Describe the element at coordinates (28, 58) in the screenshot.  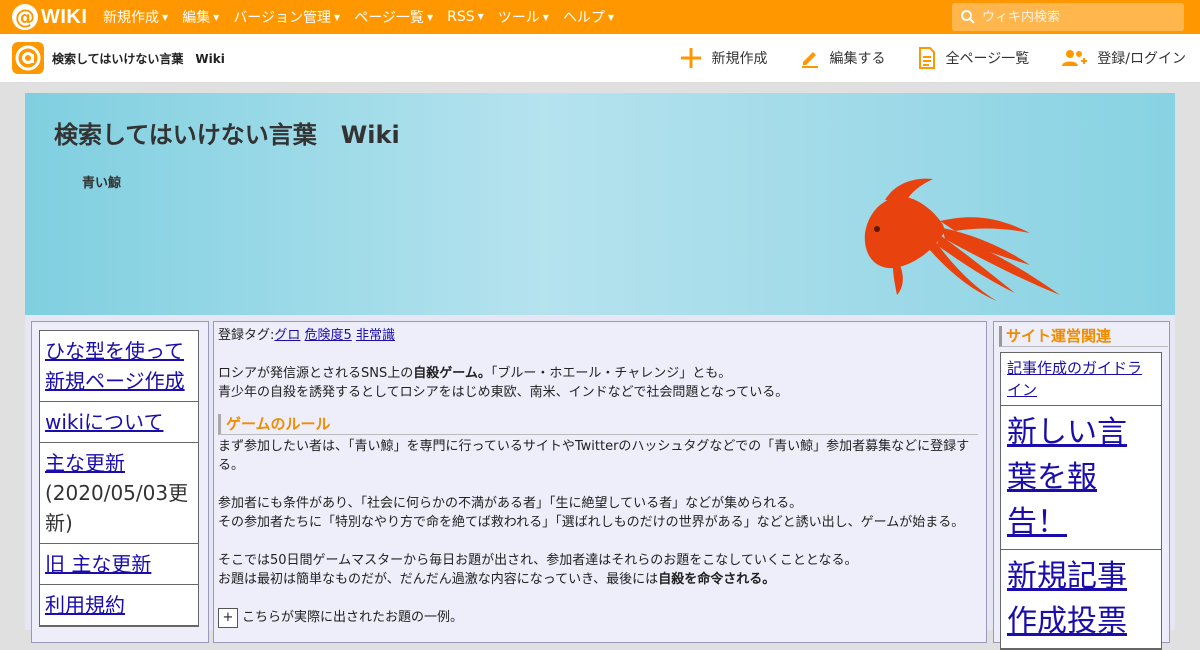
I see `atwiki-logo-icon` at that location.